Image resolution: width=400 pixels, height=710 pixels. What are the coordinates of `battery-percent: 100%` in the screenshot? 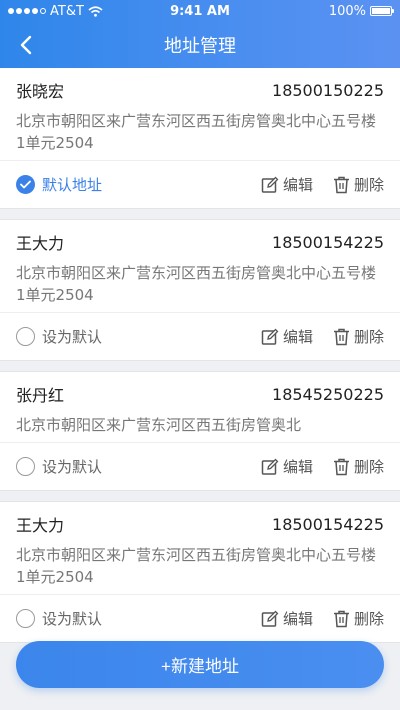 It's located at (347, 11).